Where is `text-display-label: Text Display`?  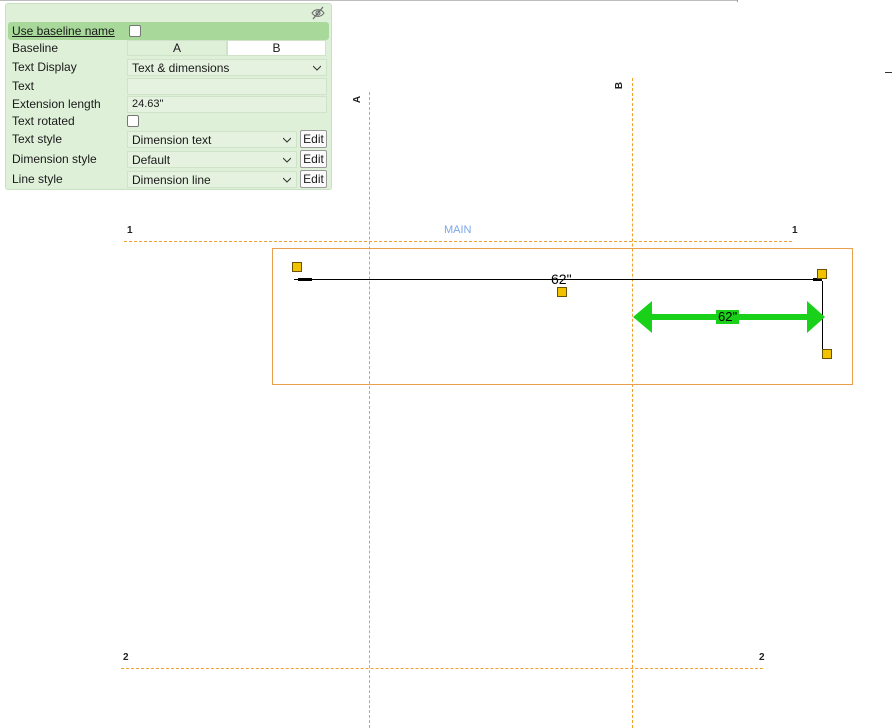 text-display-label: Text Display is located at coordinates (44, 67).